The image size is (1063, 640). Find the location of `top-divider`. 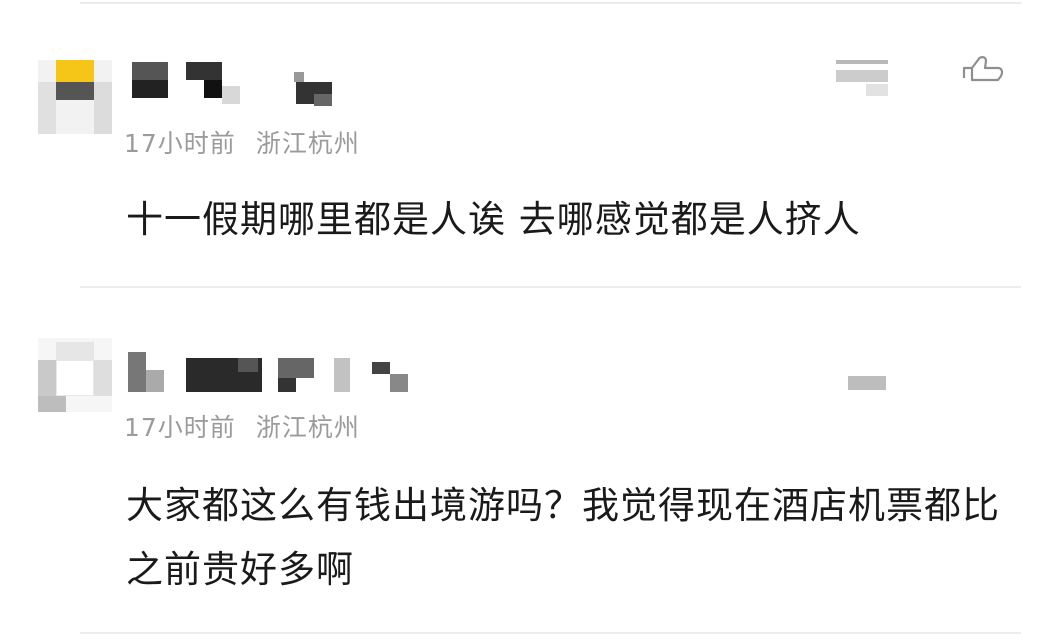

top-divider is located at coordinates (550, 3).